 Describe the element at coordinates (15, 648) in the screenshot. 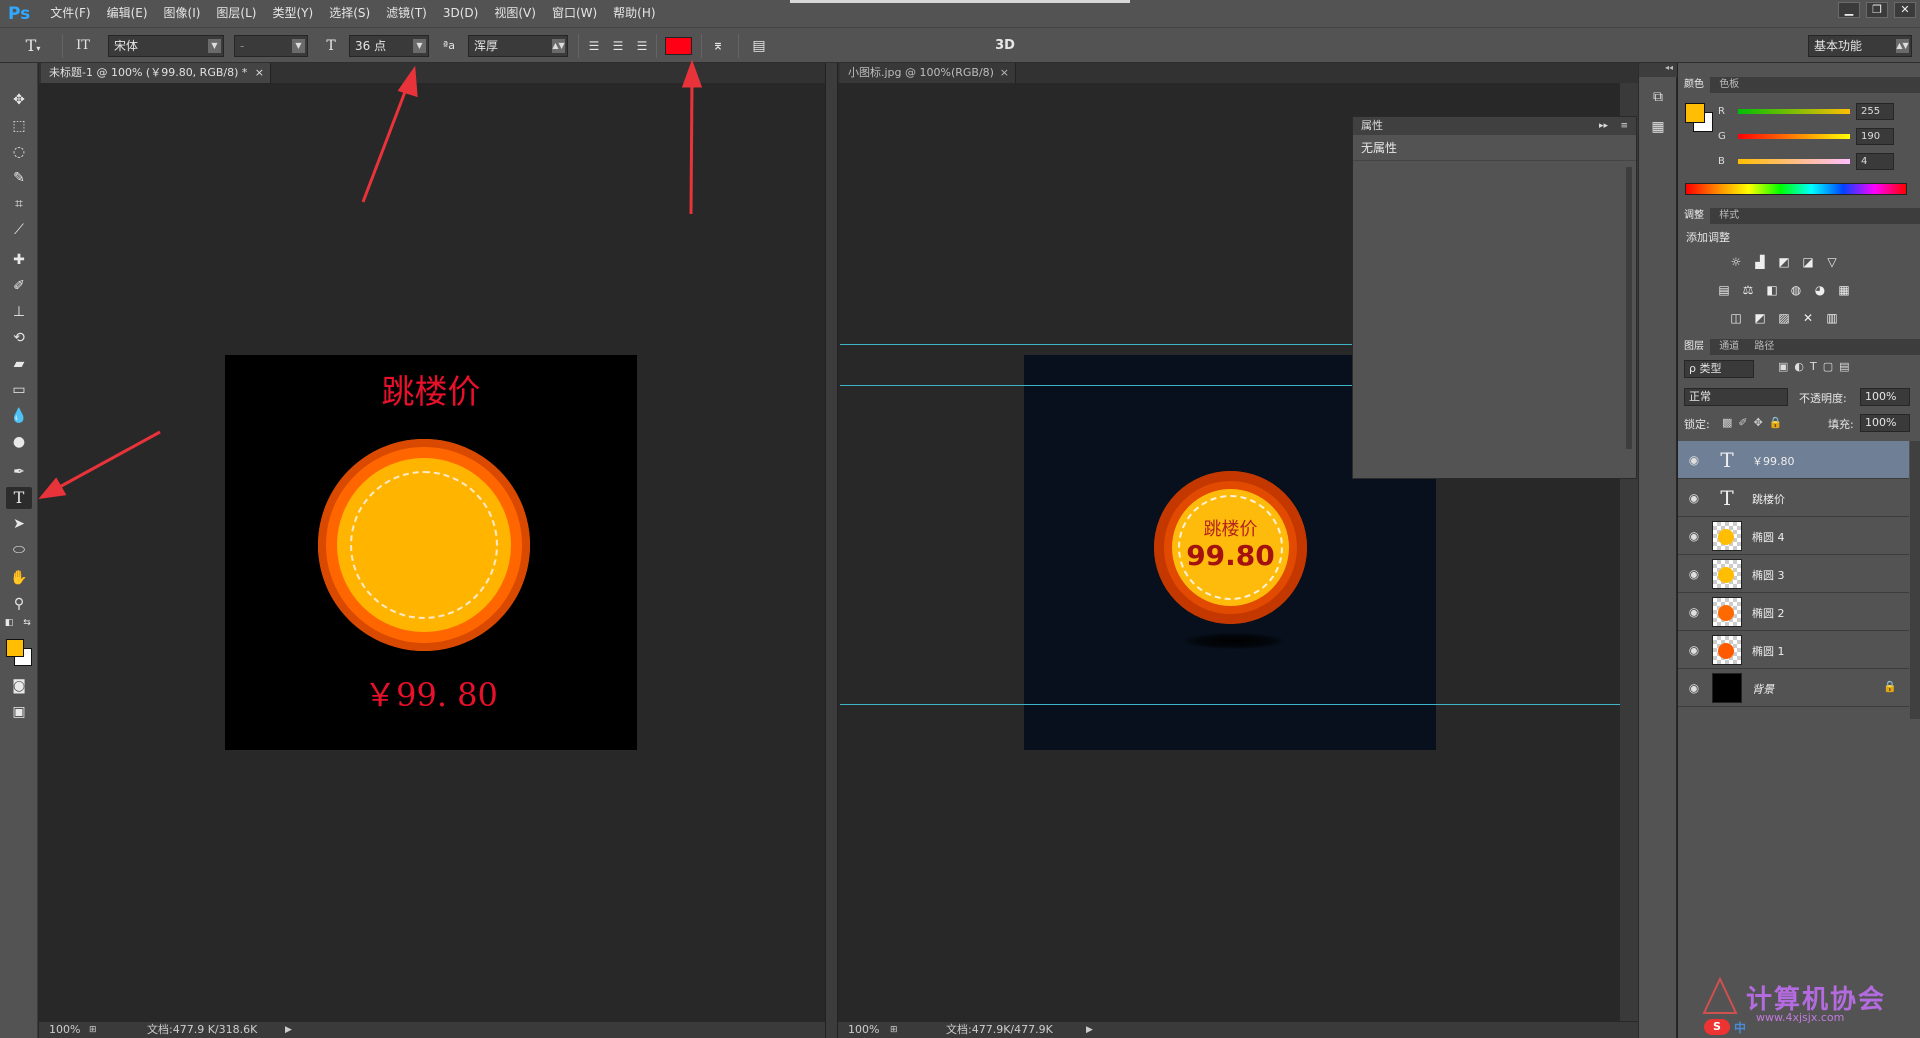

I see `foreground-color-swatch` at that location.